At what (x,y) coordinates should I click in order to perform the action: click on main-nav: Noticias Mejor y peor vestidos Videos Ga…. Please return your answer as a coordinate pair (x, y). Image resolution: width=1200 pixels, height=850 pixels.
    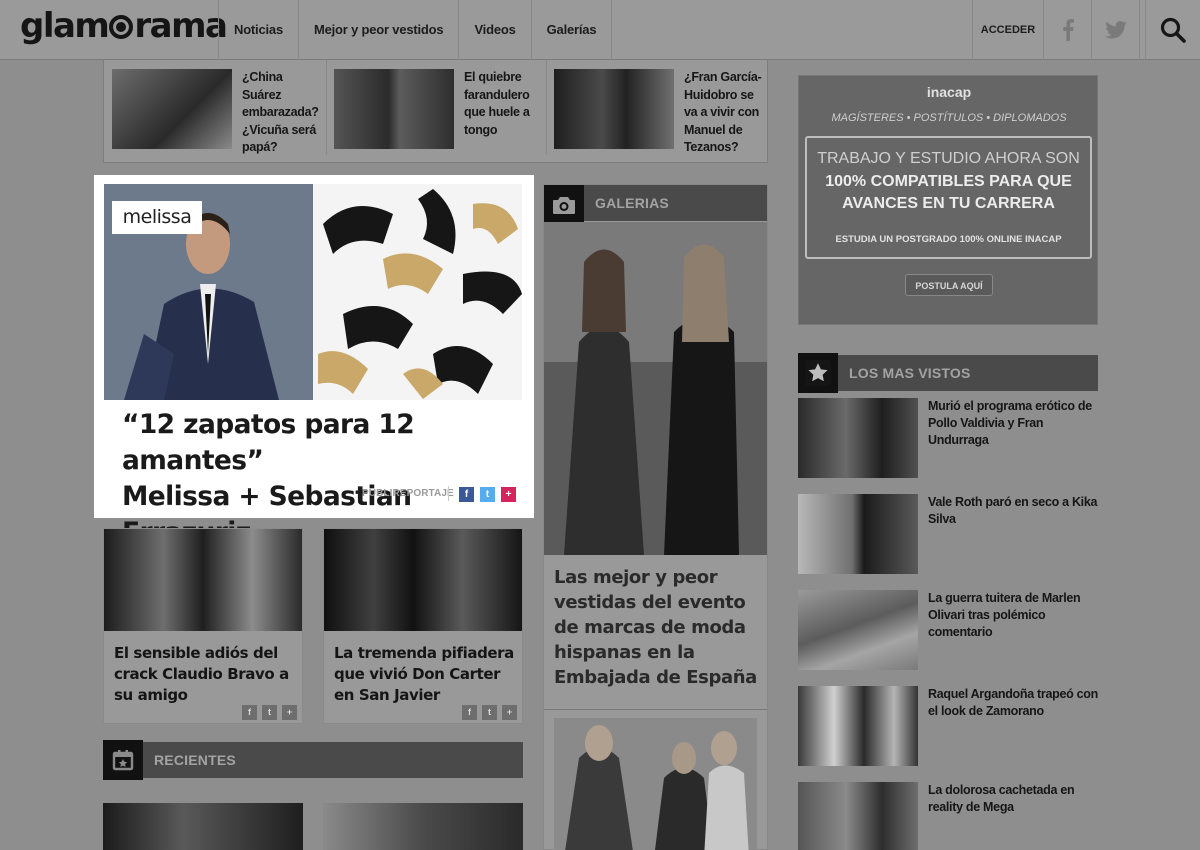
    Looking at the image, I should click on (415, 30).